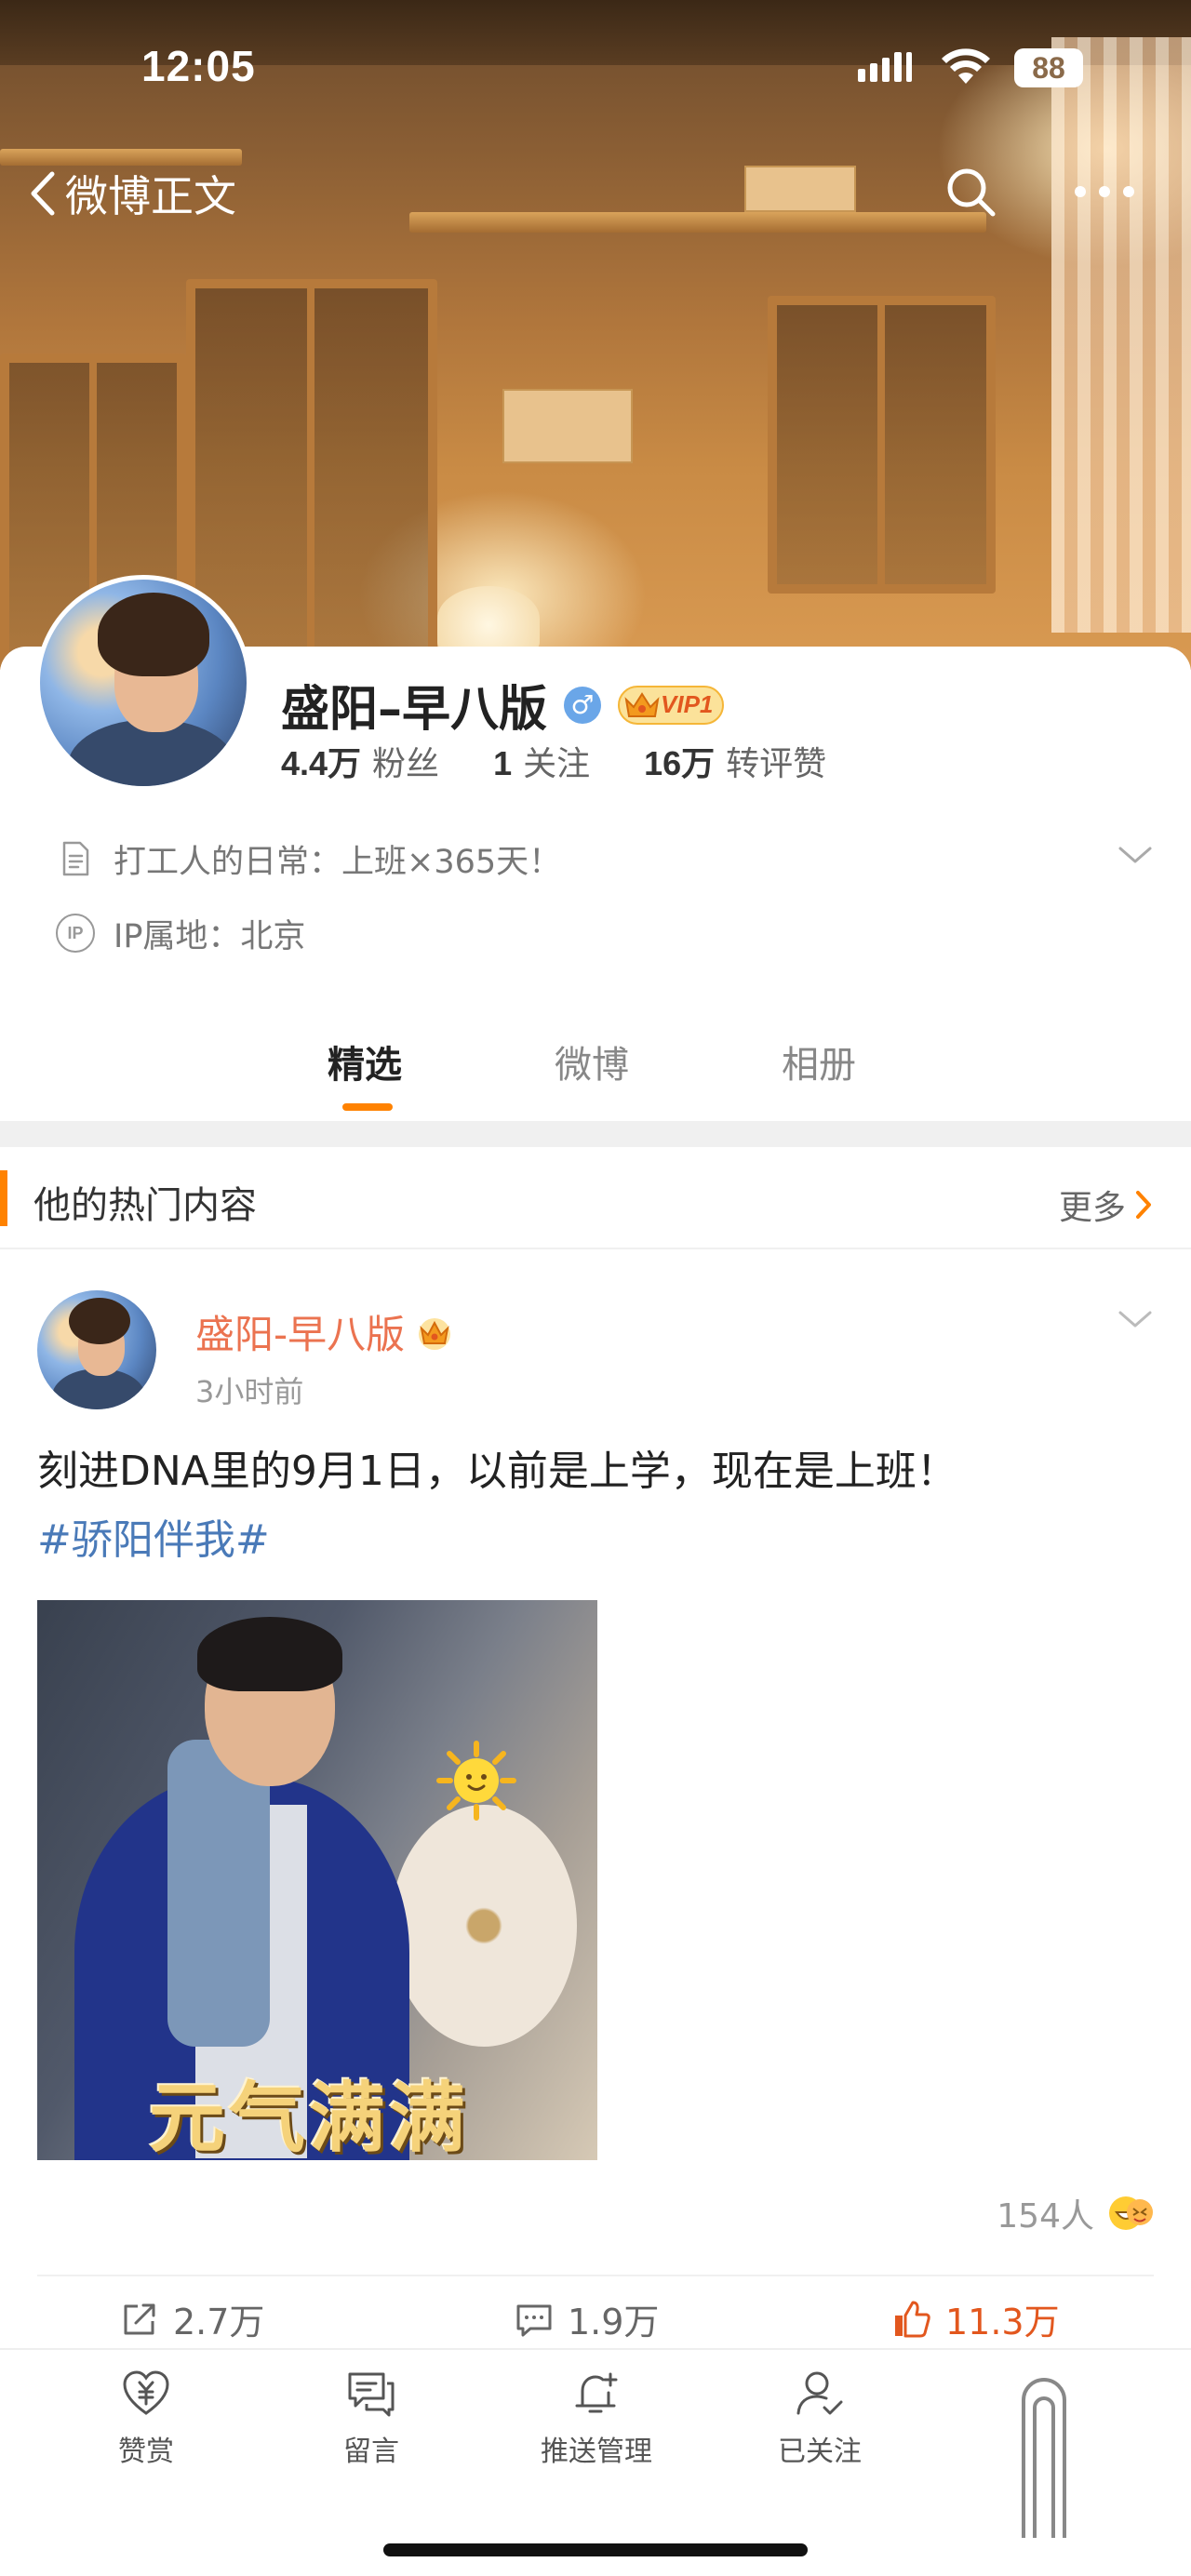 The height and width of the screenshot is (2576, 1191). I want to click on message-icon, so click(371, 2394).